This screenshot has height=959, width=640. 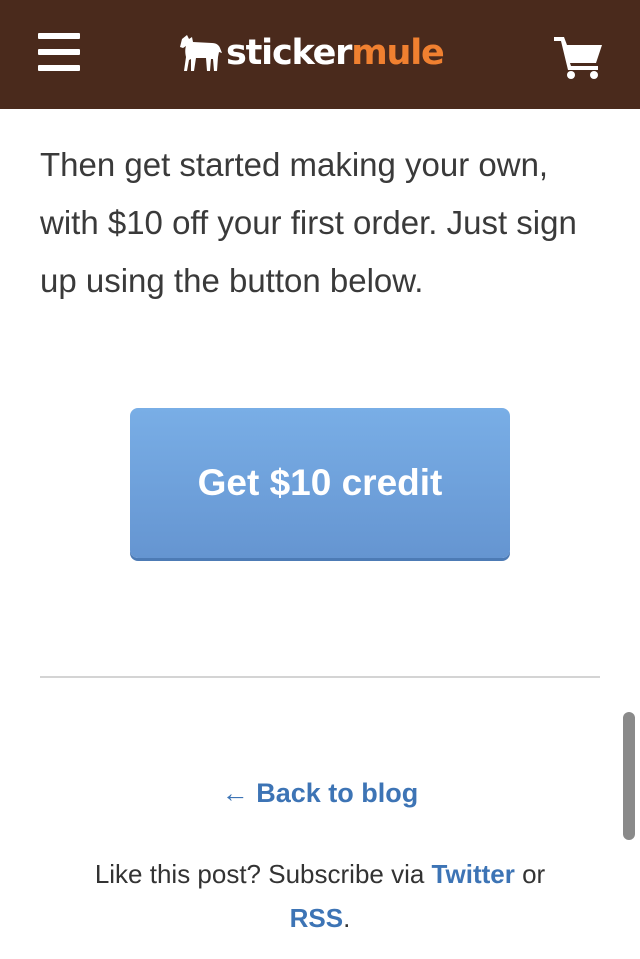 I want to click on logo-text-mule: mule, so click(x=398, y=52).